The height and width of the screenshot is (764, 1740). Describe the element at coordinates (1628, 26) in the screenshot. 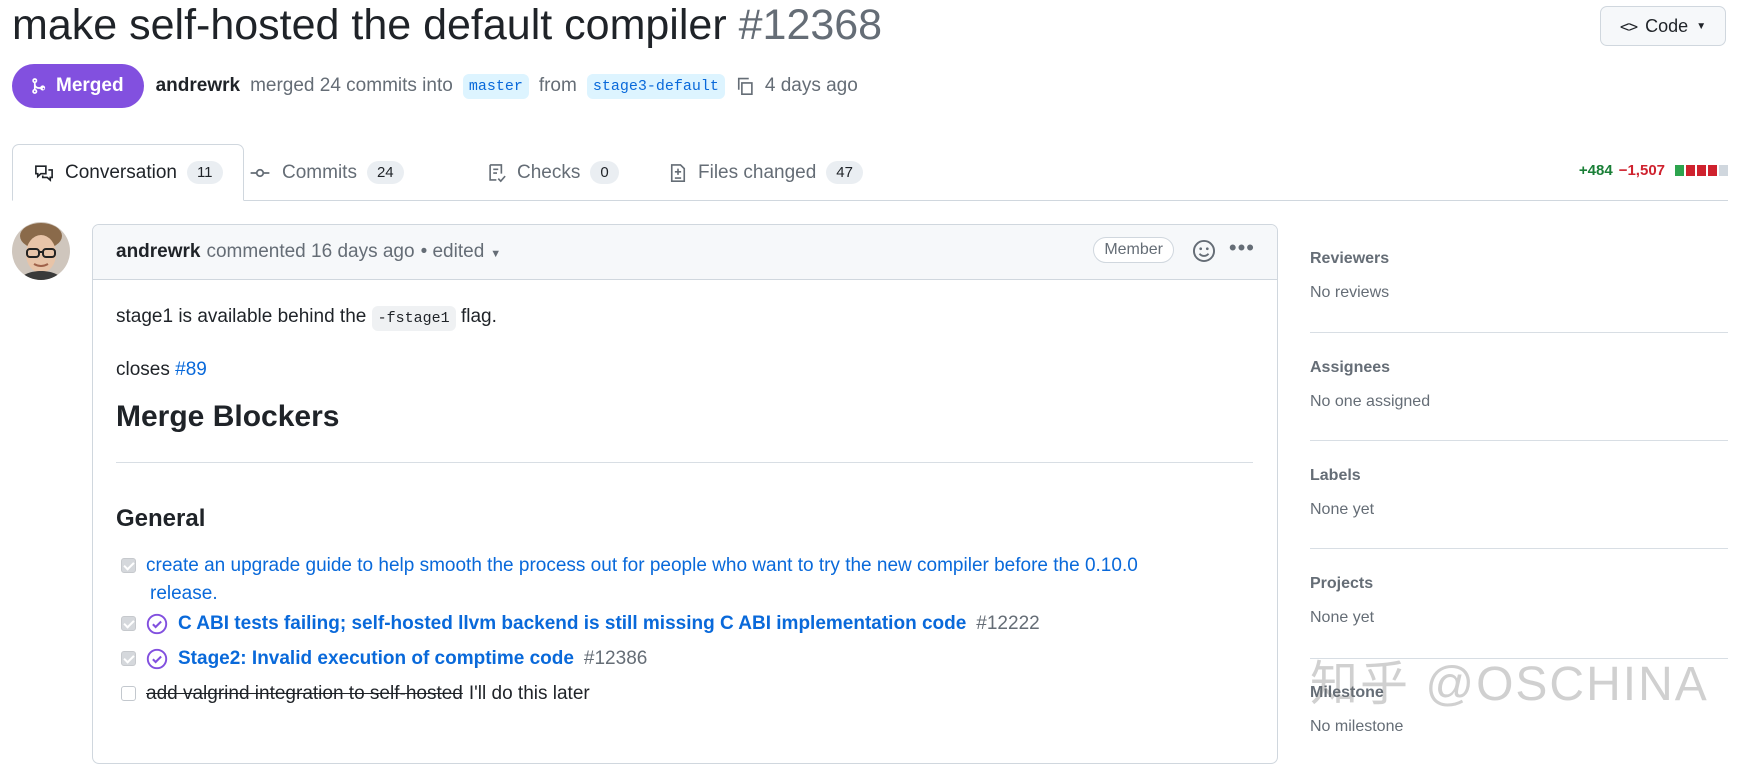

I see `code-icon: <>` at that location.